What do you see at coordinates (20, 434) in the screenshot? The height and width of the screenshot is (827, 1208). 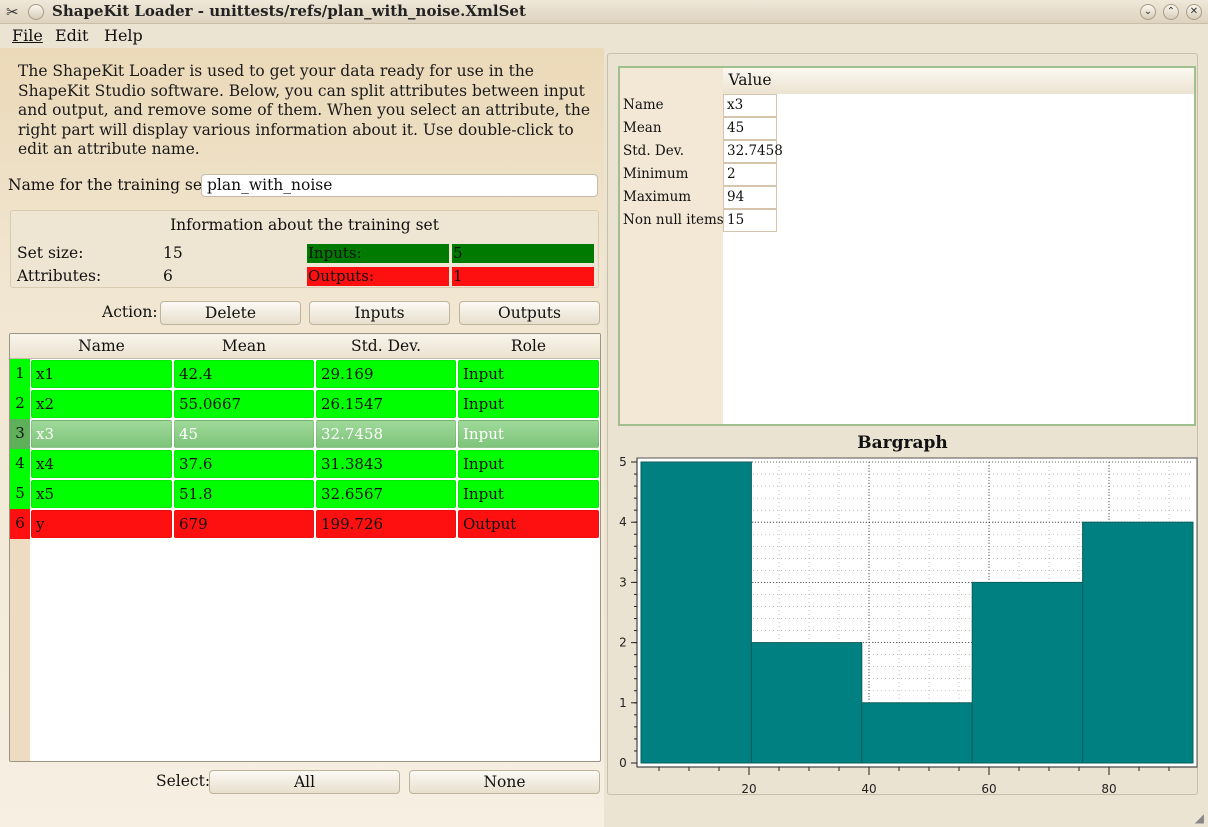 I see `row-number: 3` at bounding box center [20, 434].